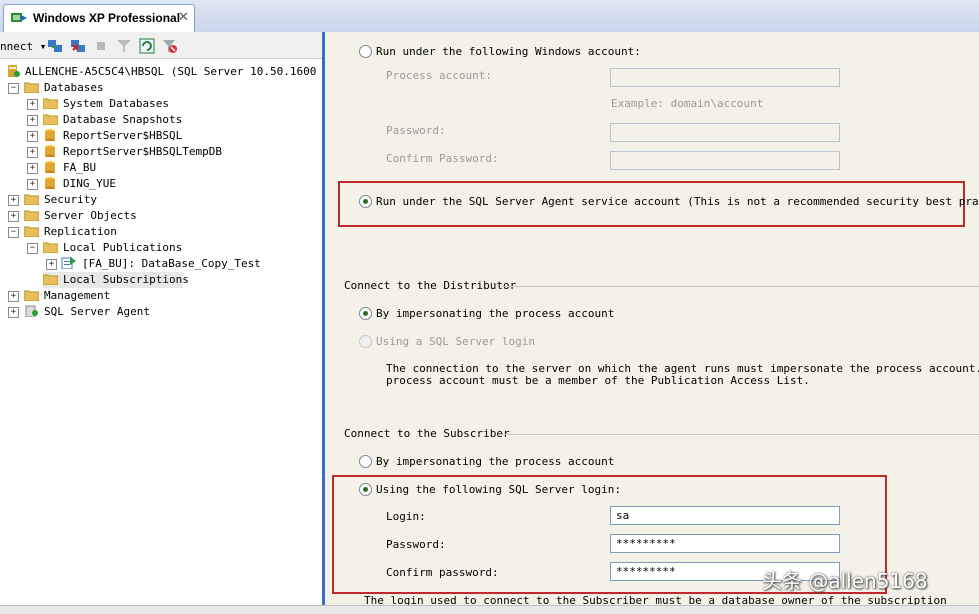  What do you see at coordinates (740, 286) in the screenshot?
I see `distributor-group-line` at bounding box center [740, 286].